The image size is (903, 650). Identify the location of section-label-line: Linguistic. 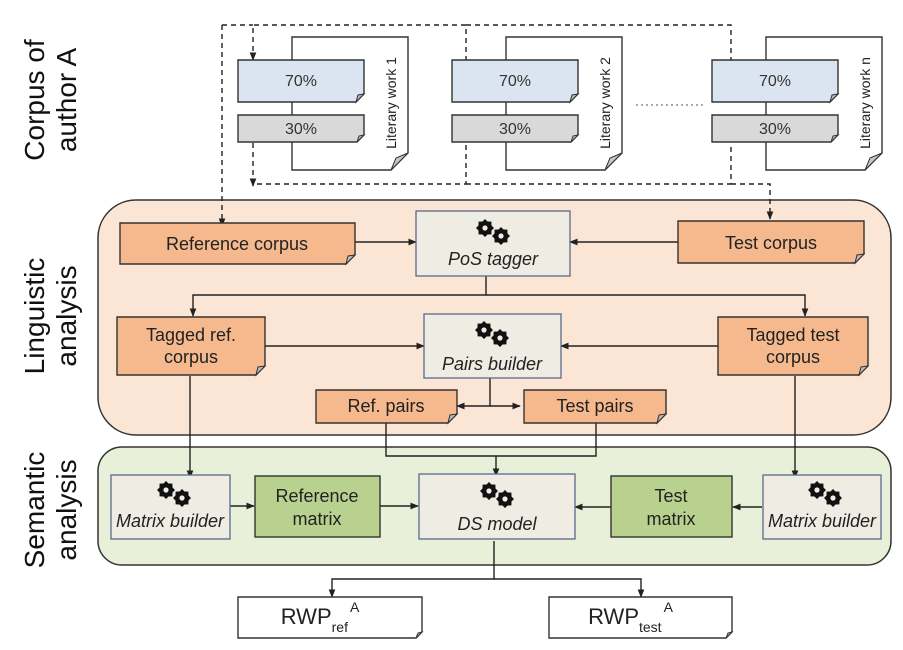
(34, 316).